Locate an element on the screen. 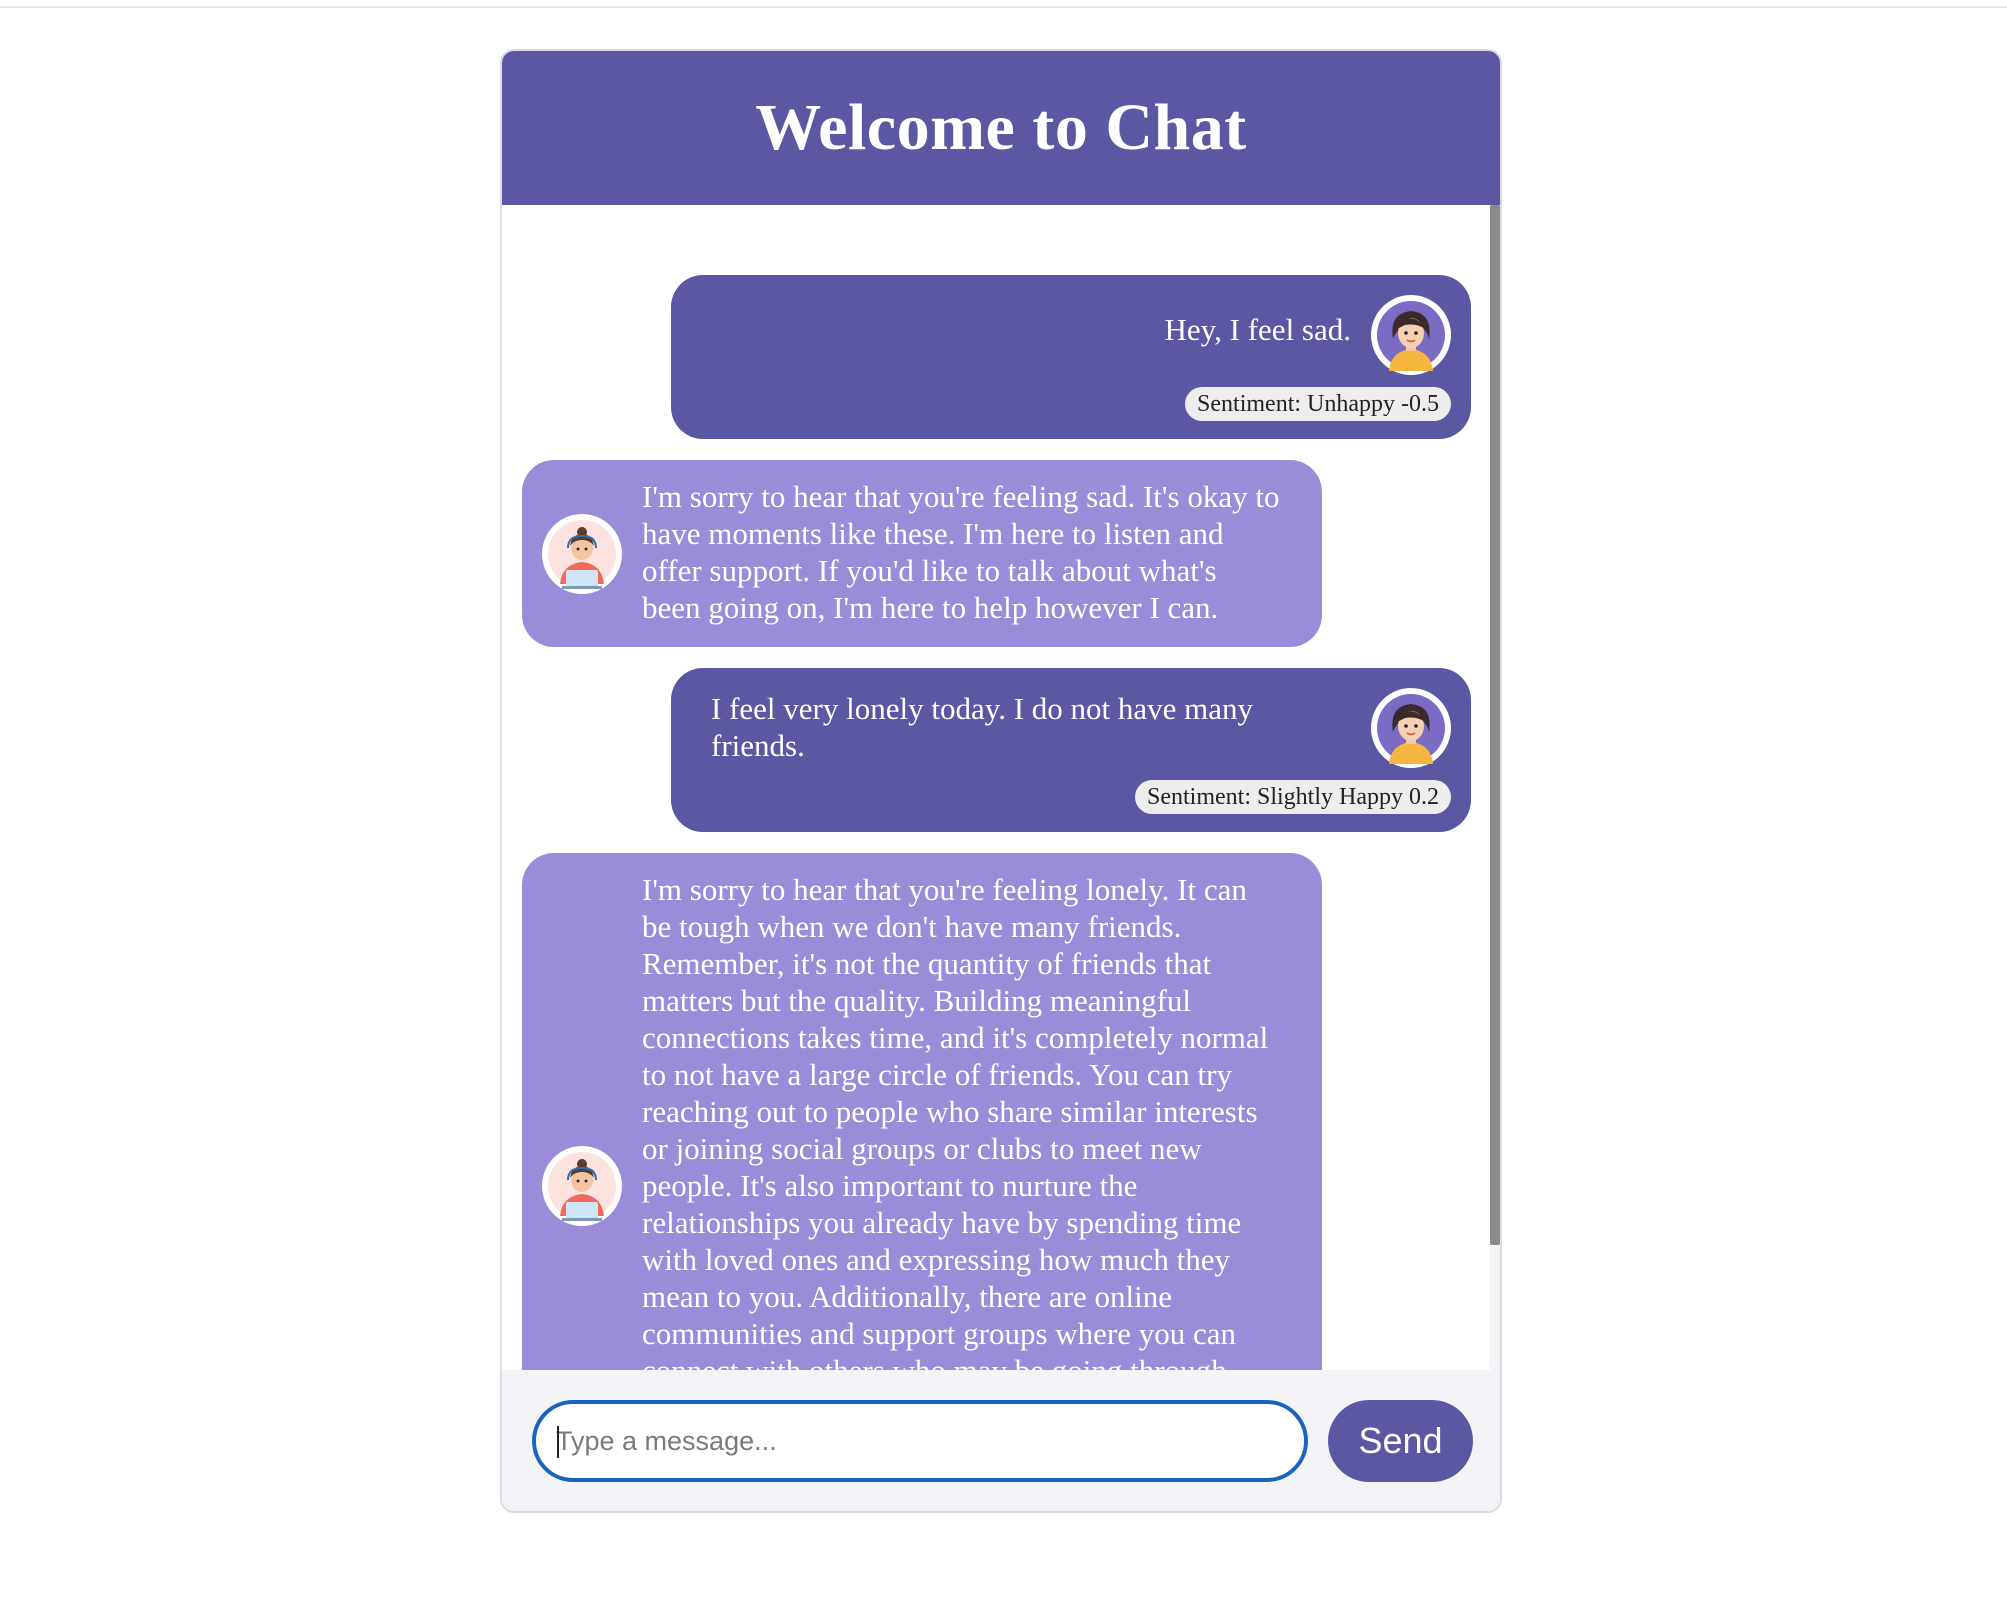  message-input is located at coordinates (920, 1441).